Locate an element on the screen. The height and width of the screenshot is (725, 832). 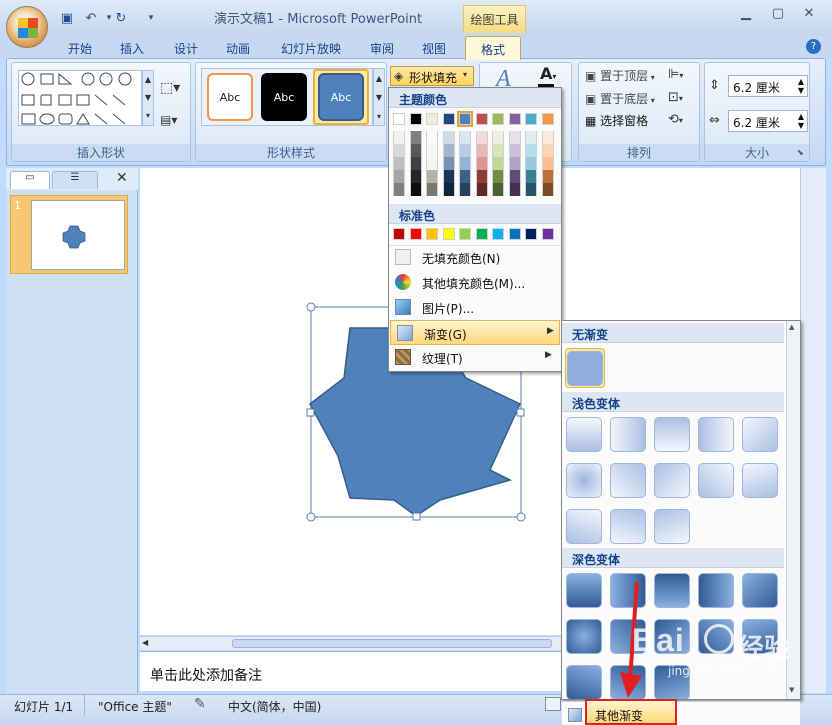
tab-design: 设计 is located at coordinates (186, 48).